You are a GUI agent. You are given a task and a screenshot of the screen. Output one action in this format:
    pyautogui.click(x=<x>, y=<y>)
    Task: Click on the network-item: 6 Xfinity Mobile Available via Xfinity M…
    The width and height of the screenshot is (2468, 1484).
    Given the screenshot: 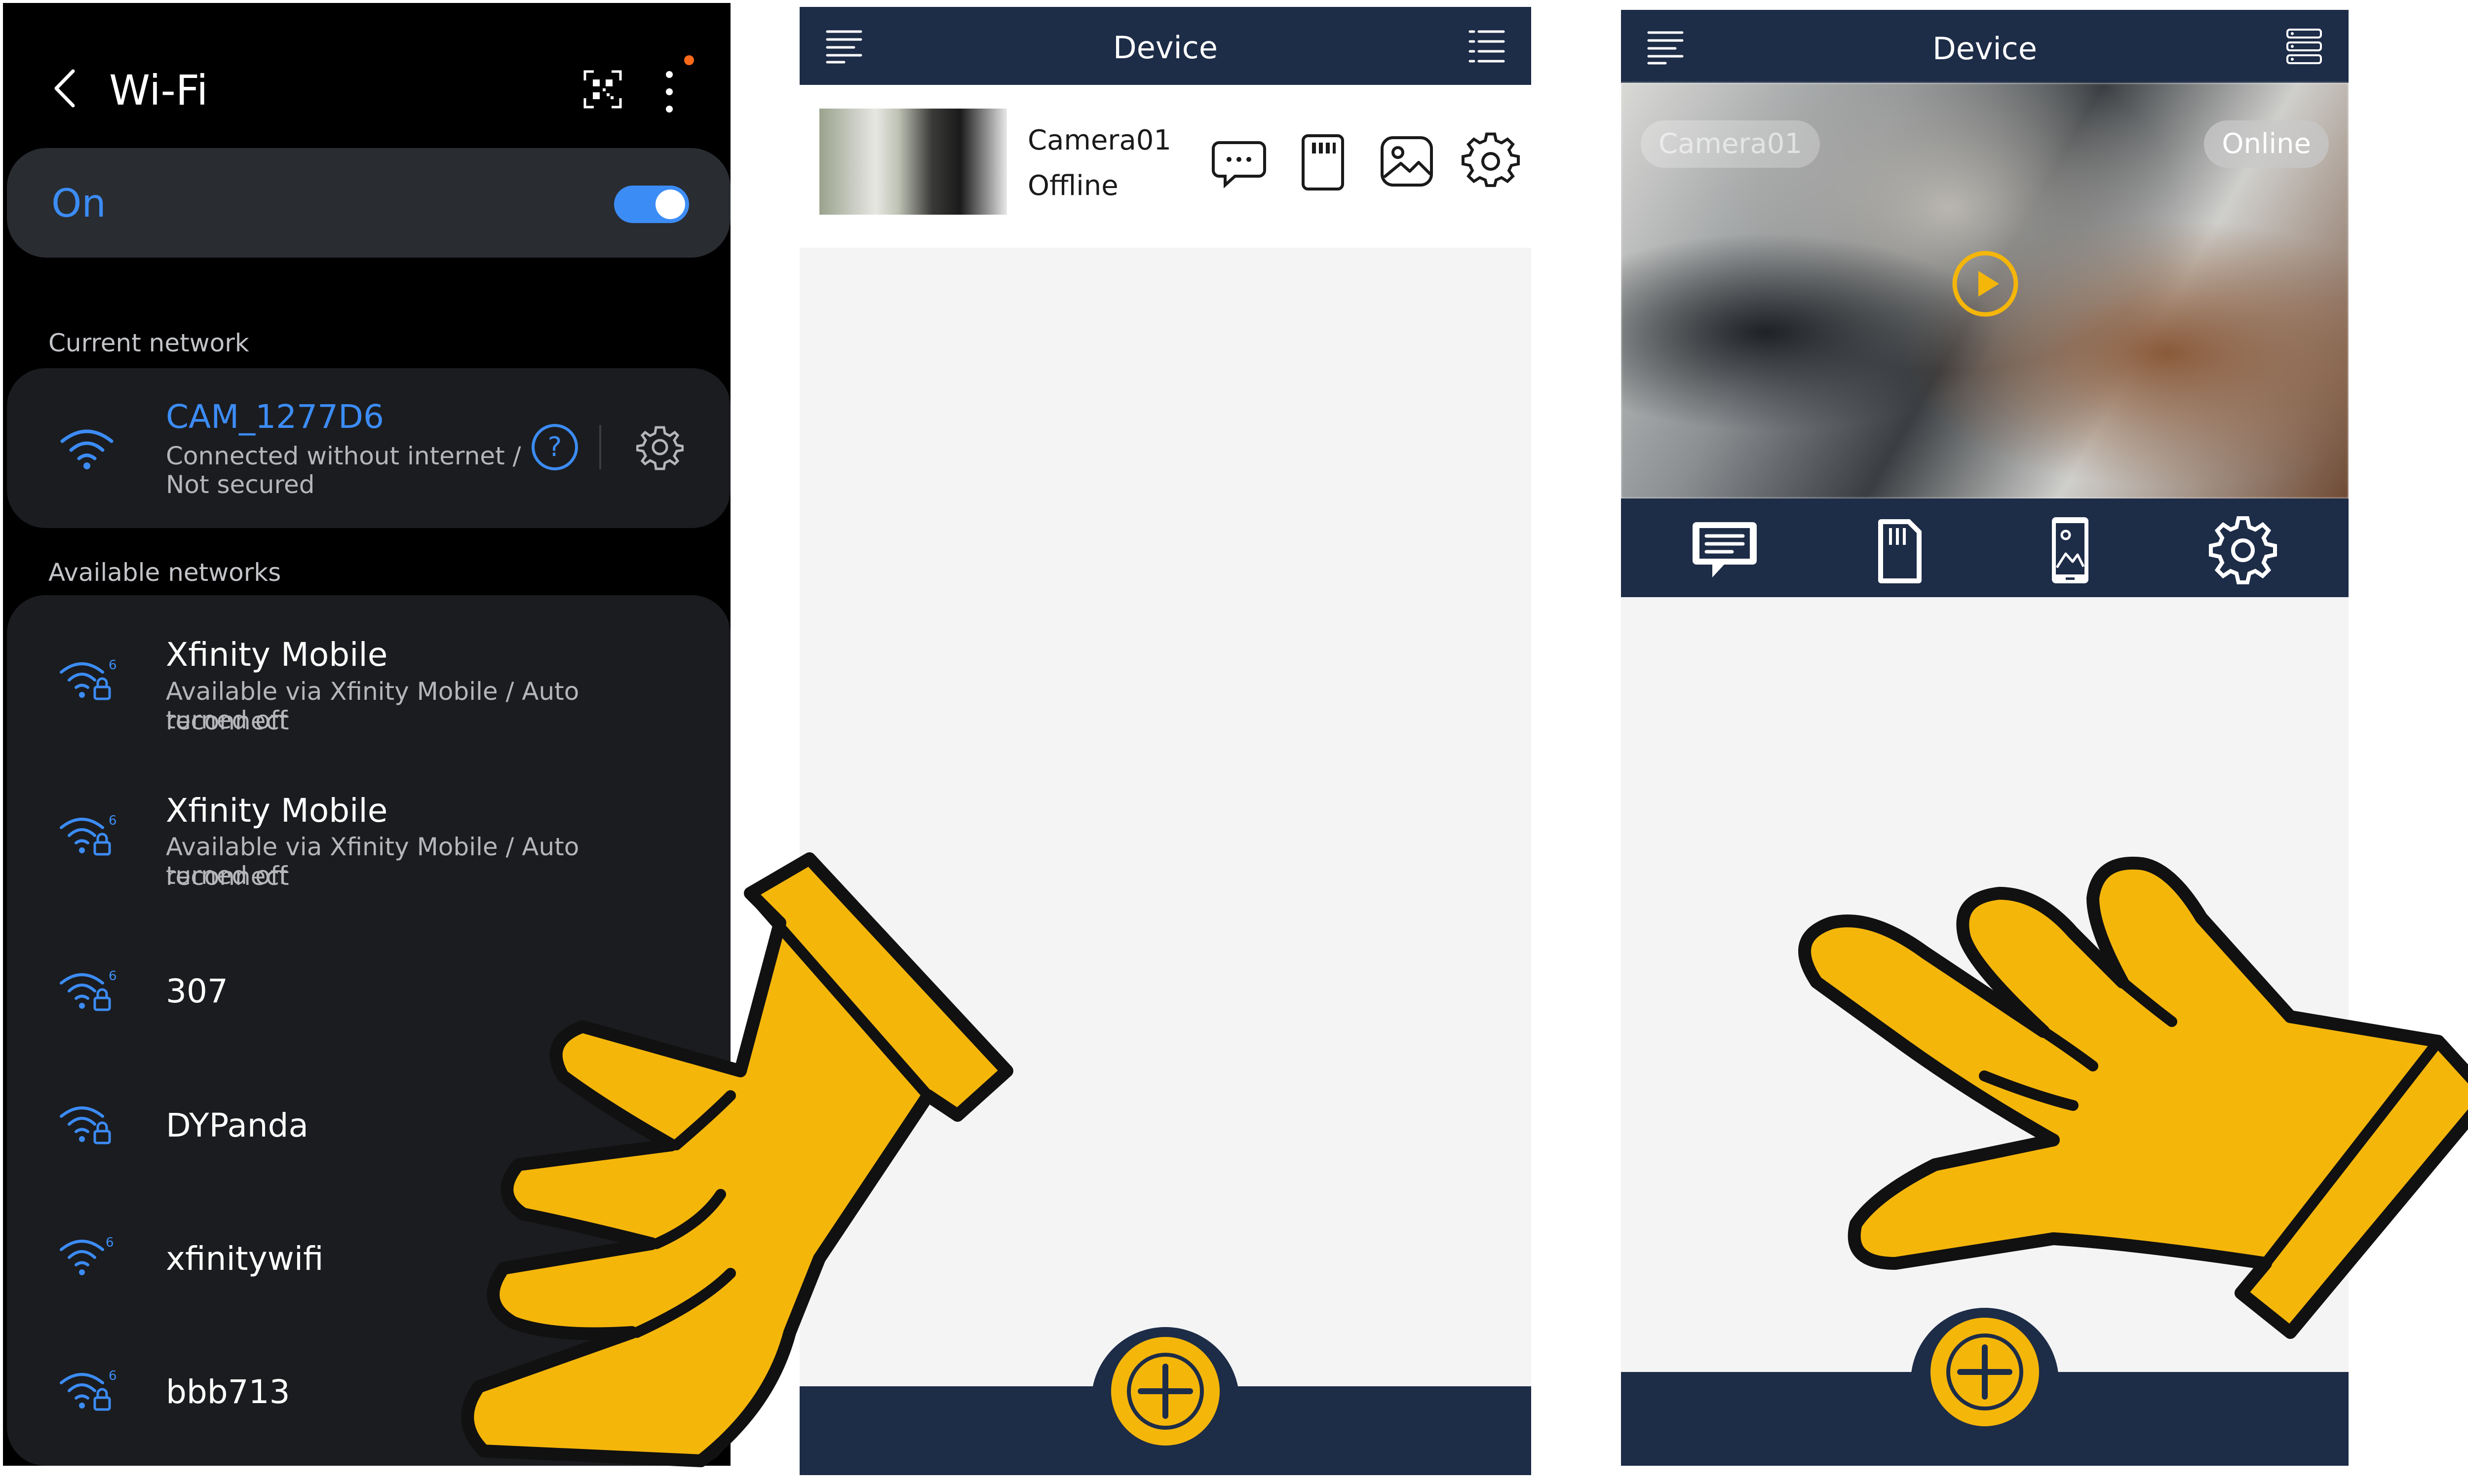 What is the action you would take?
    pyautogui.click(x=369, y=684)
    